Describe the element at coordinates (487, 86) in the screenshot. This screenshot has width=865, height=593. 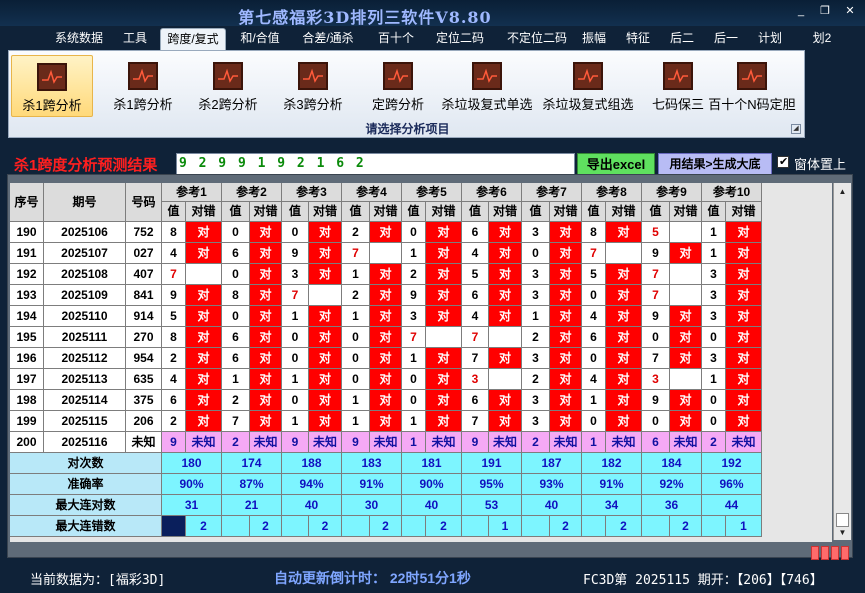
I see `ribbon-button: 杀垃圾复式单选` at that location.